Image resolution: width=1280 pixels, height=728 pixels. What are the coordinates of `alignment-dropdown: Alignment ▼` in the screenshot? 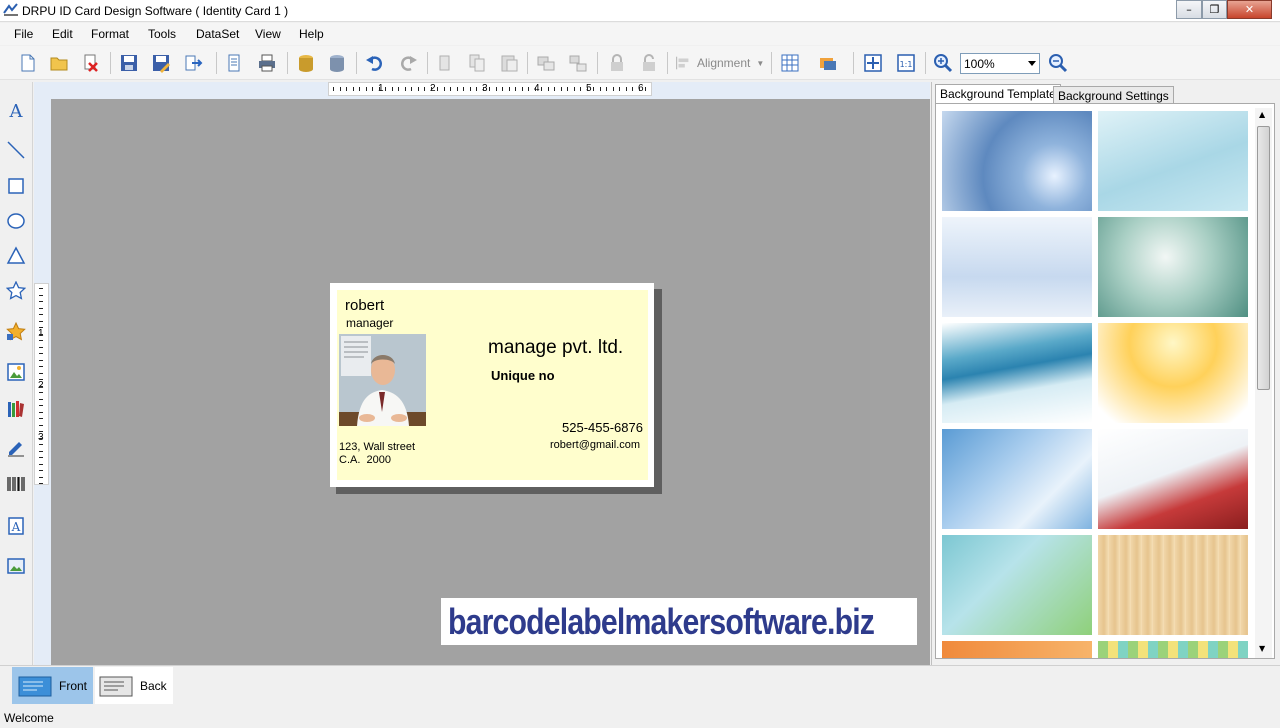 It's located at (719, 63).